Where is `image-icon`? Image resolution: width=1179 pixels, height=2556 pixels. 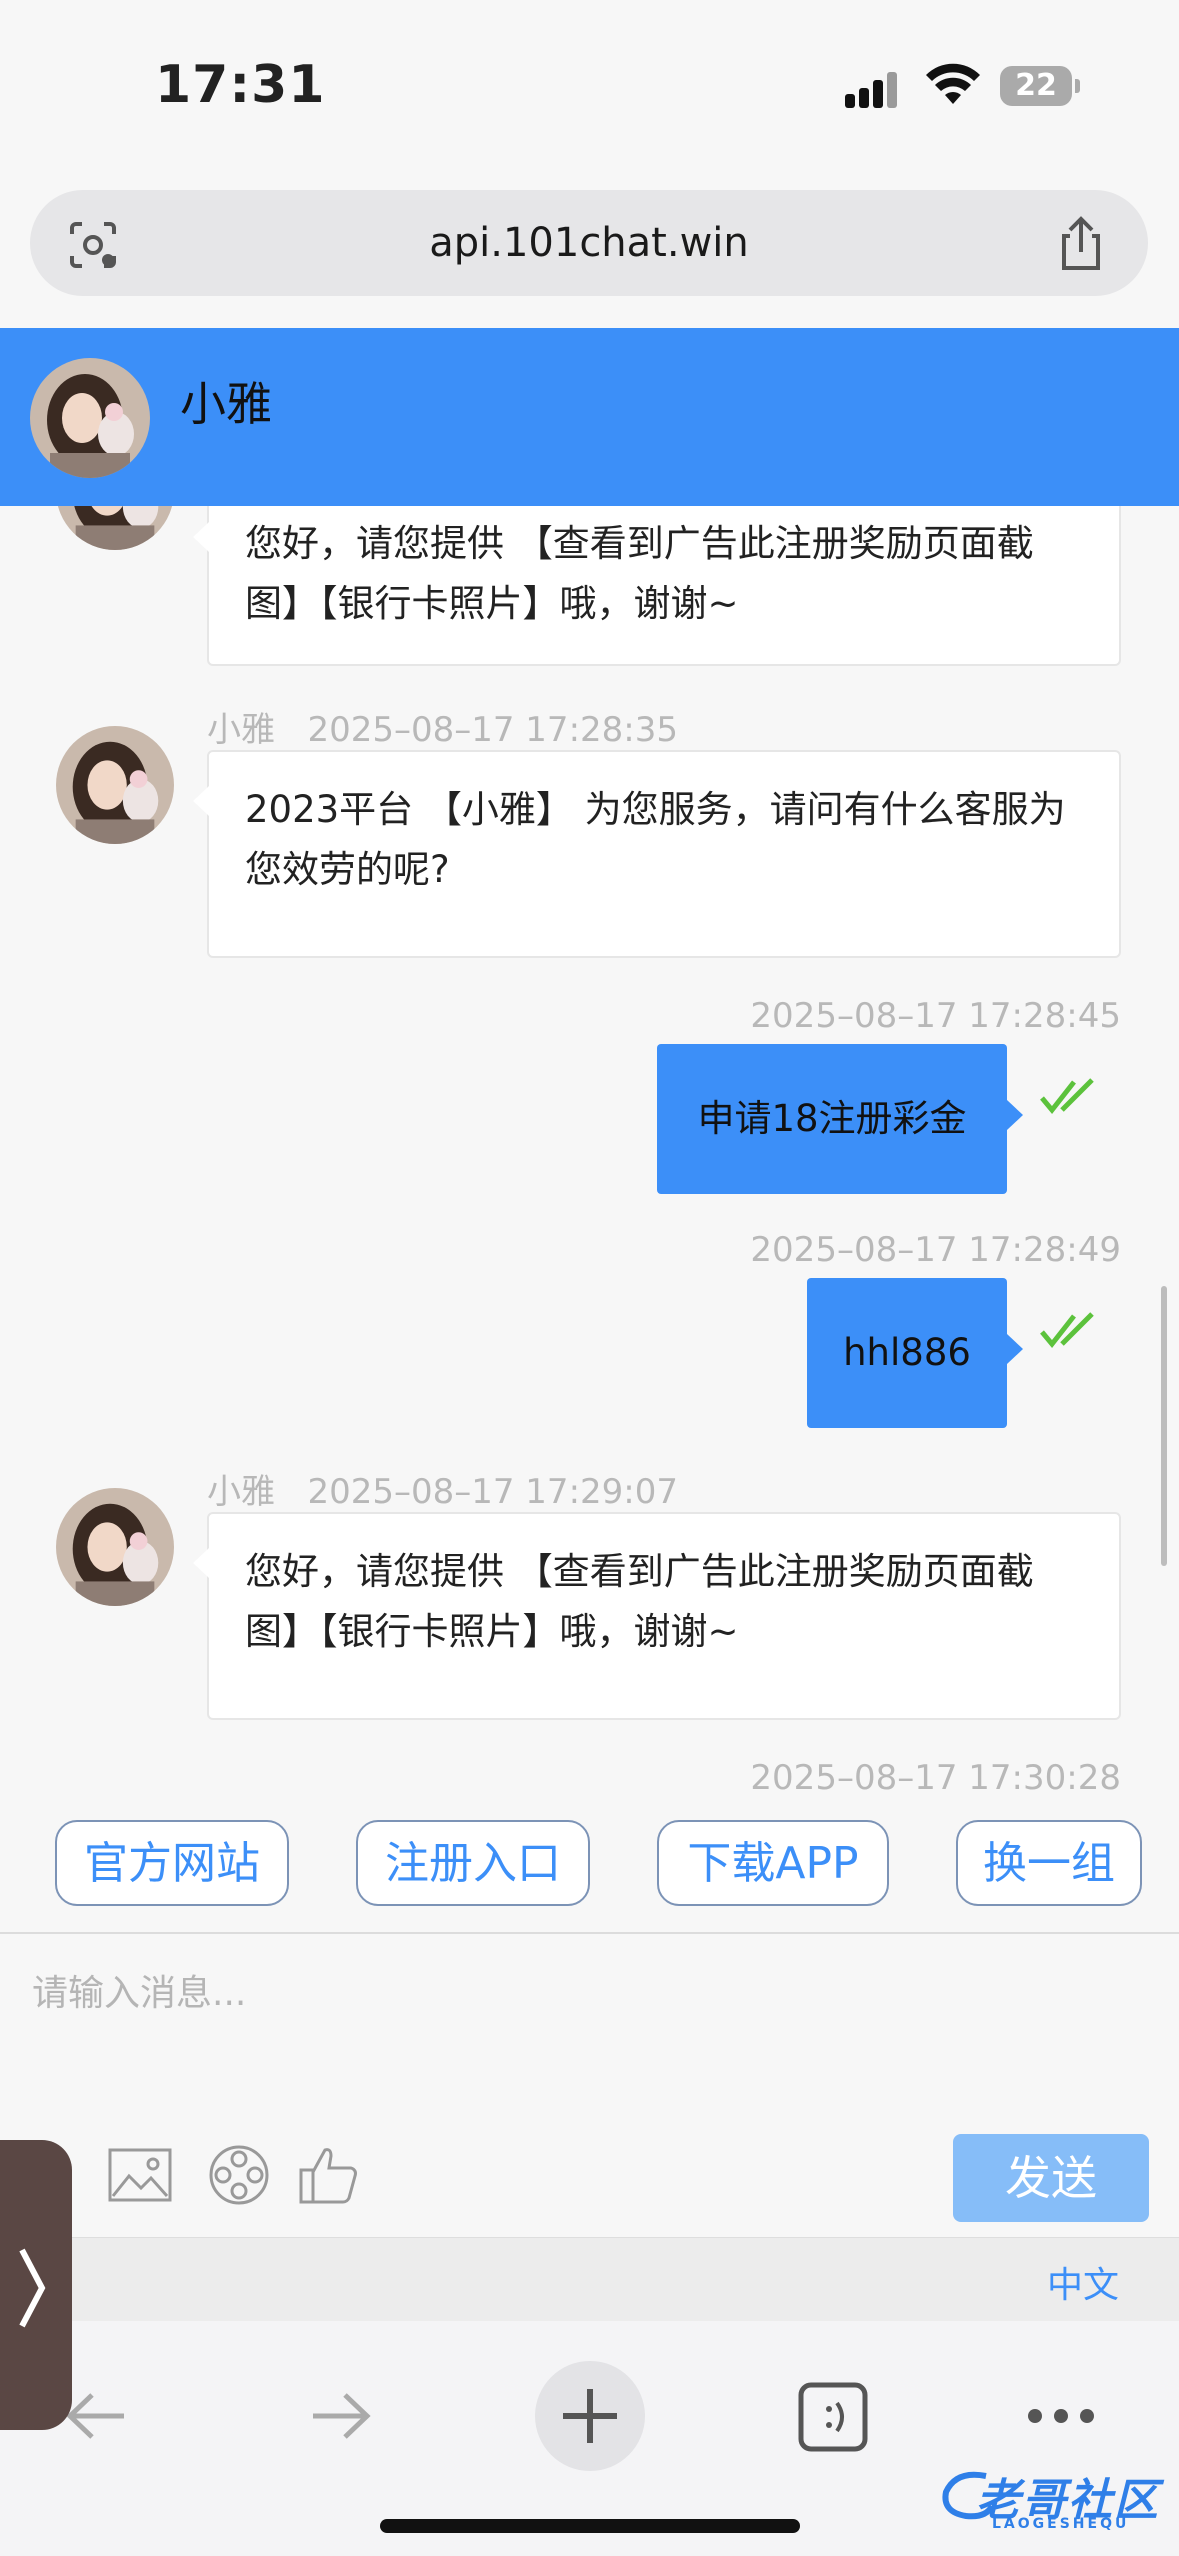 image-icon is located at coordinates (140, 2175).